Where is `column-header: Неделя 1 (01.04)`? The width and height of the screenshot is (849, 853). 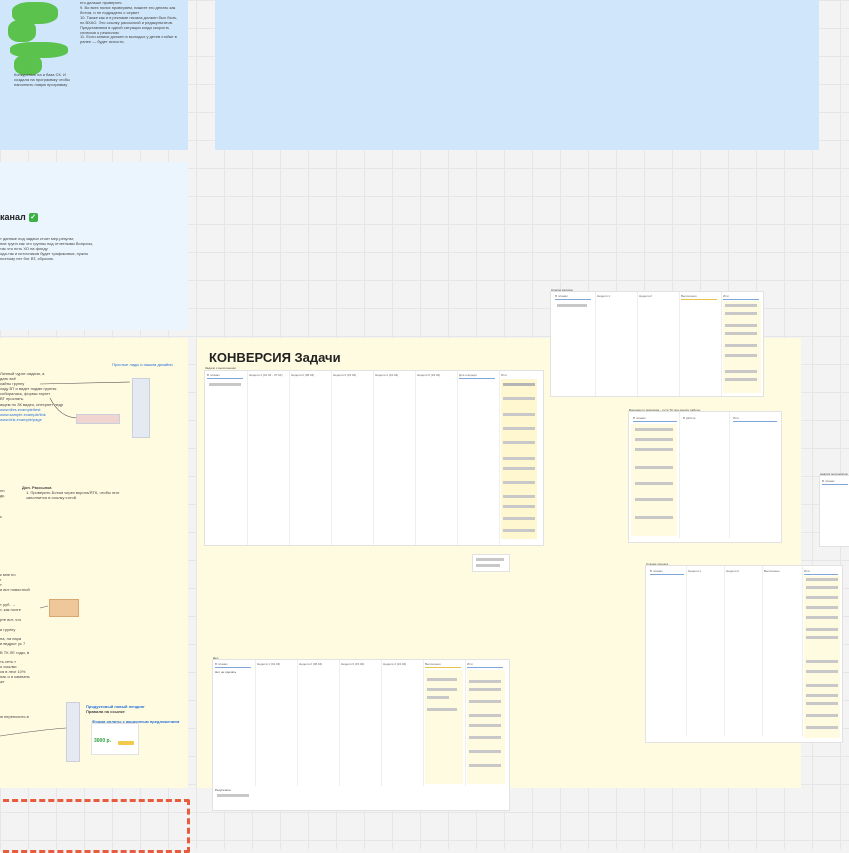
column-header: Неделя 1 (01.04) is located at coordinates (269, 664).